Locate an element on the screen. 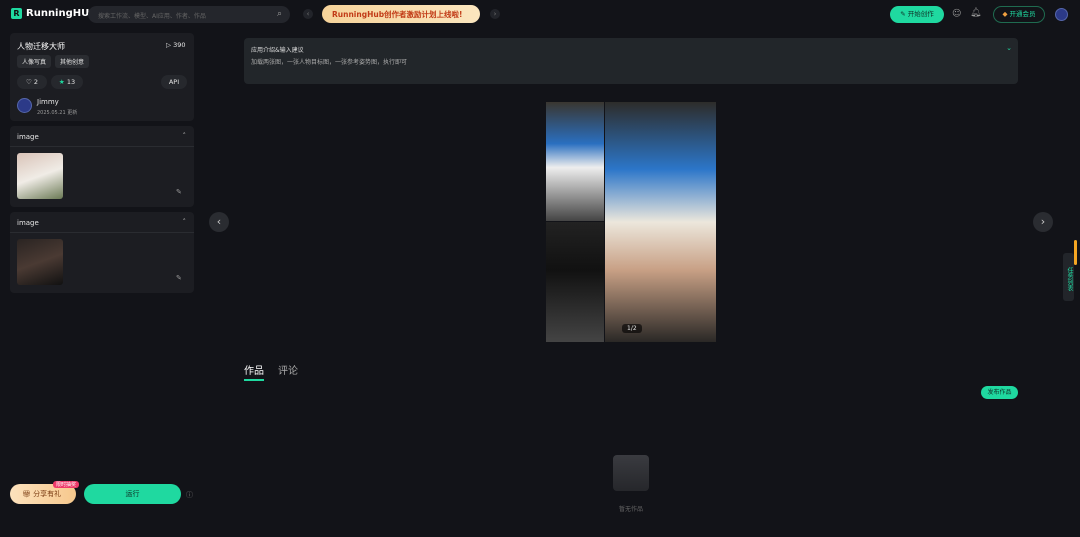 This screenshot has height=537, width=1080. heart-icon: ♡ is located at coordinates (29, 82).